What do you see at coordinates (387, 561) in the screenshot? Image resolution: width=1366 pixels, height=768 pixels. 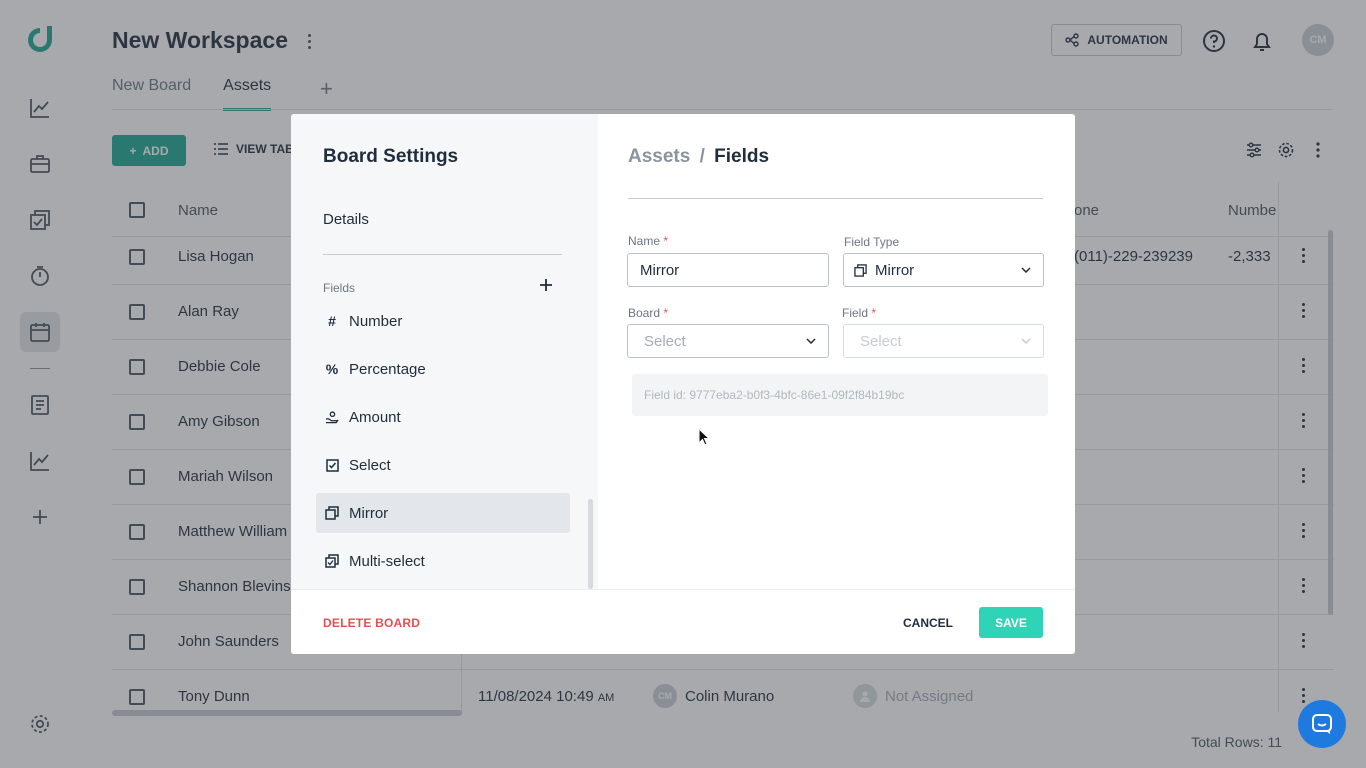 I see `field-item-label: Multi-select` at bounding box center [387, 561].